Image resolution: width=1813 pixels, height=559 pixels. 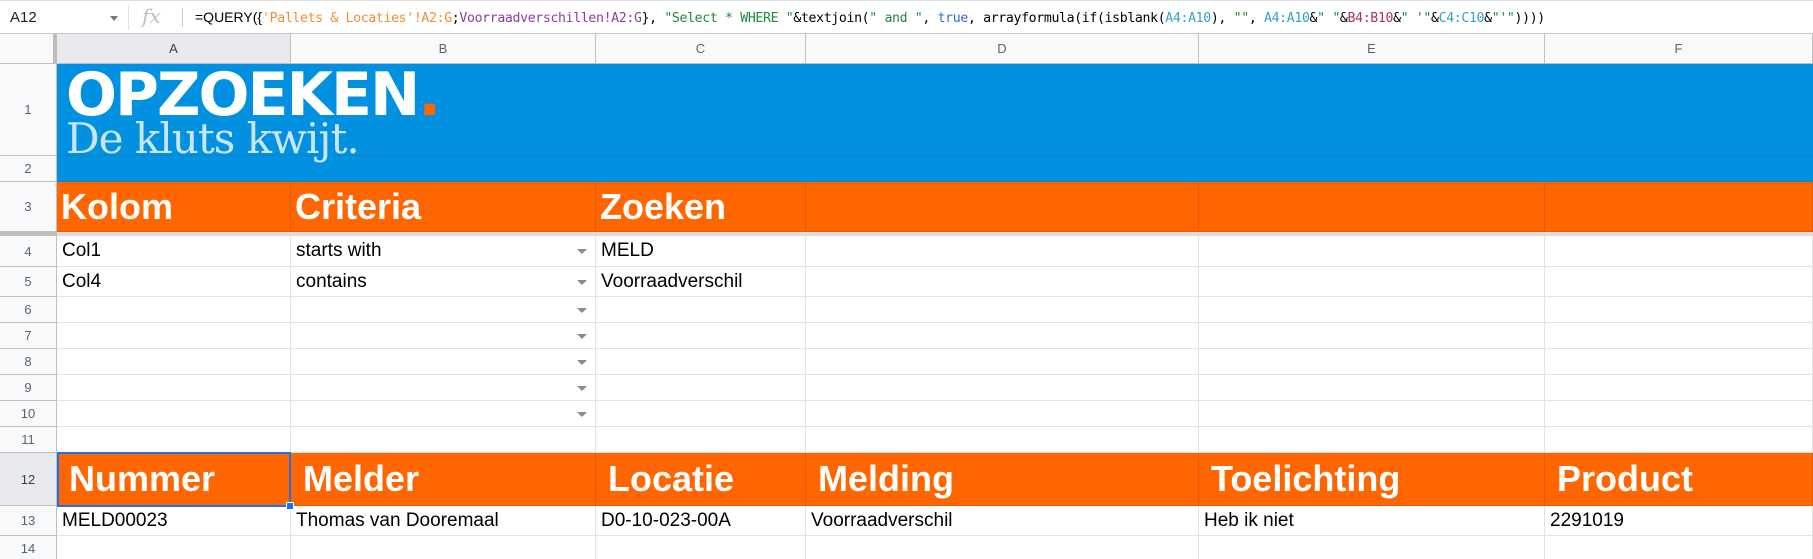 What do you see at coordinates (443, 207) in the screenshot?
I see `search-header-b: Criteria` at bounding box center [443, 207].